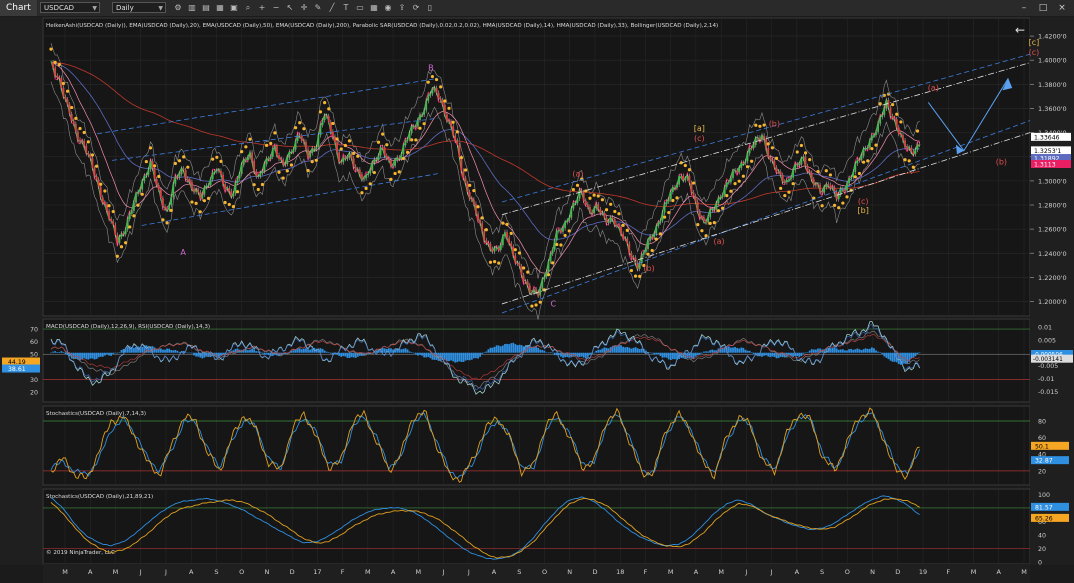 This screenshot has width=1074, height=583. Describe the element at coordinates (266, 572) in the screenshot. I see `time-tick-label: N` at that location.